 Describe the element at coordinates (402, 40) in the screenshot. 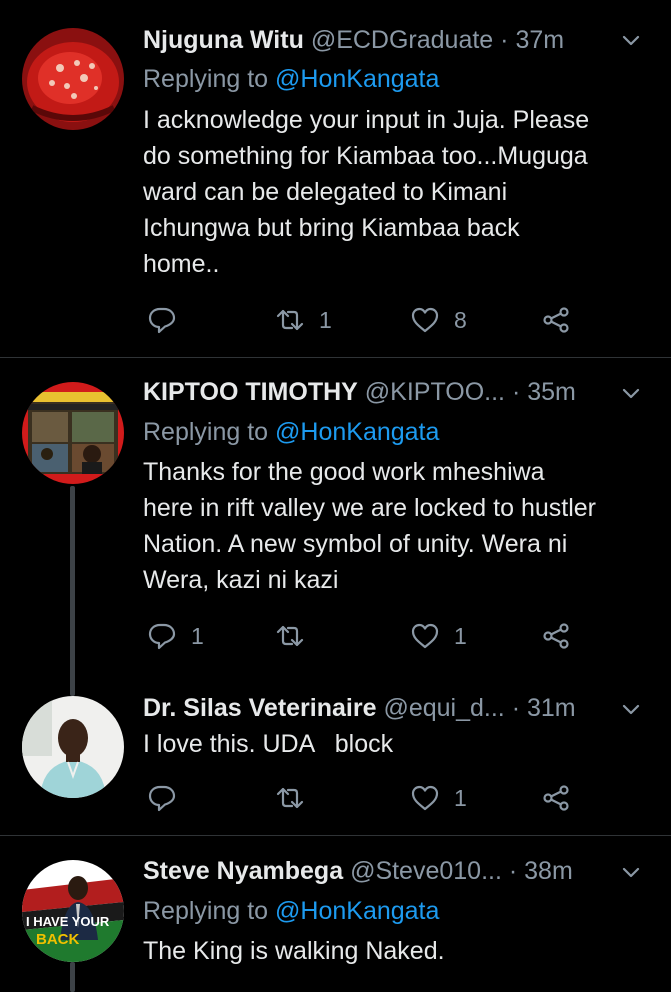

I see `author-handle: @ECDGraduate` at that location.